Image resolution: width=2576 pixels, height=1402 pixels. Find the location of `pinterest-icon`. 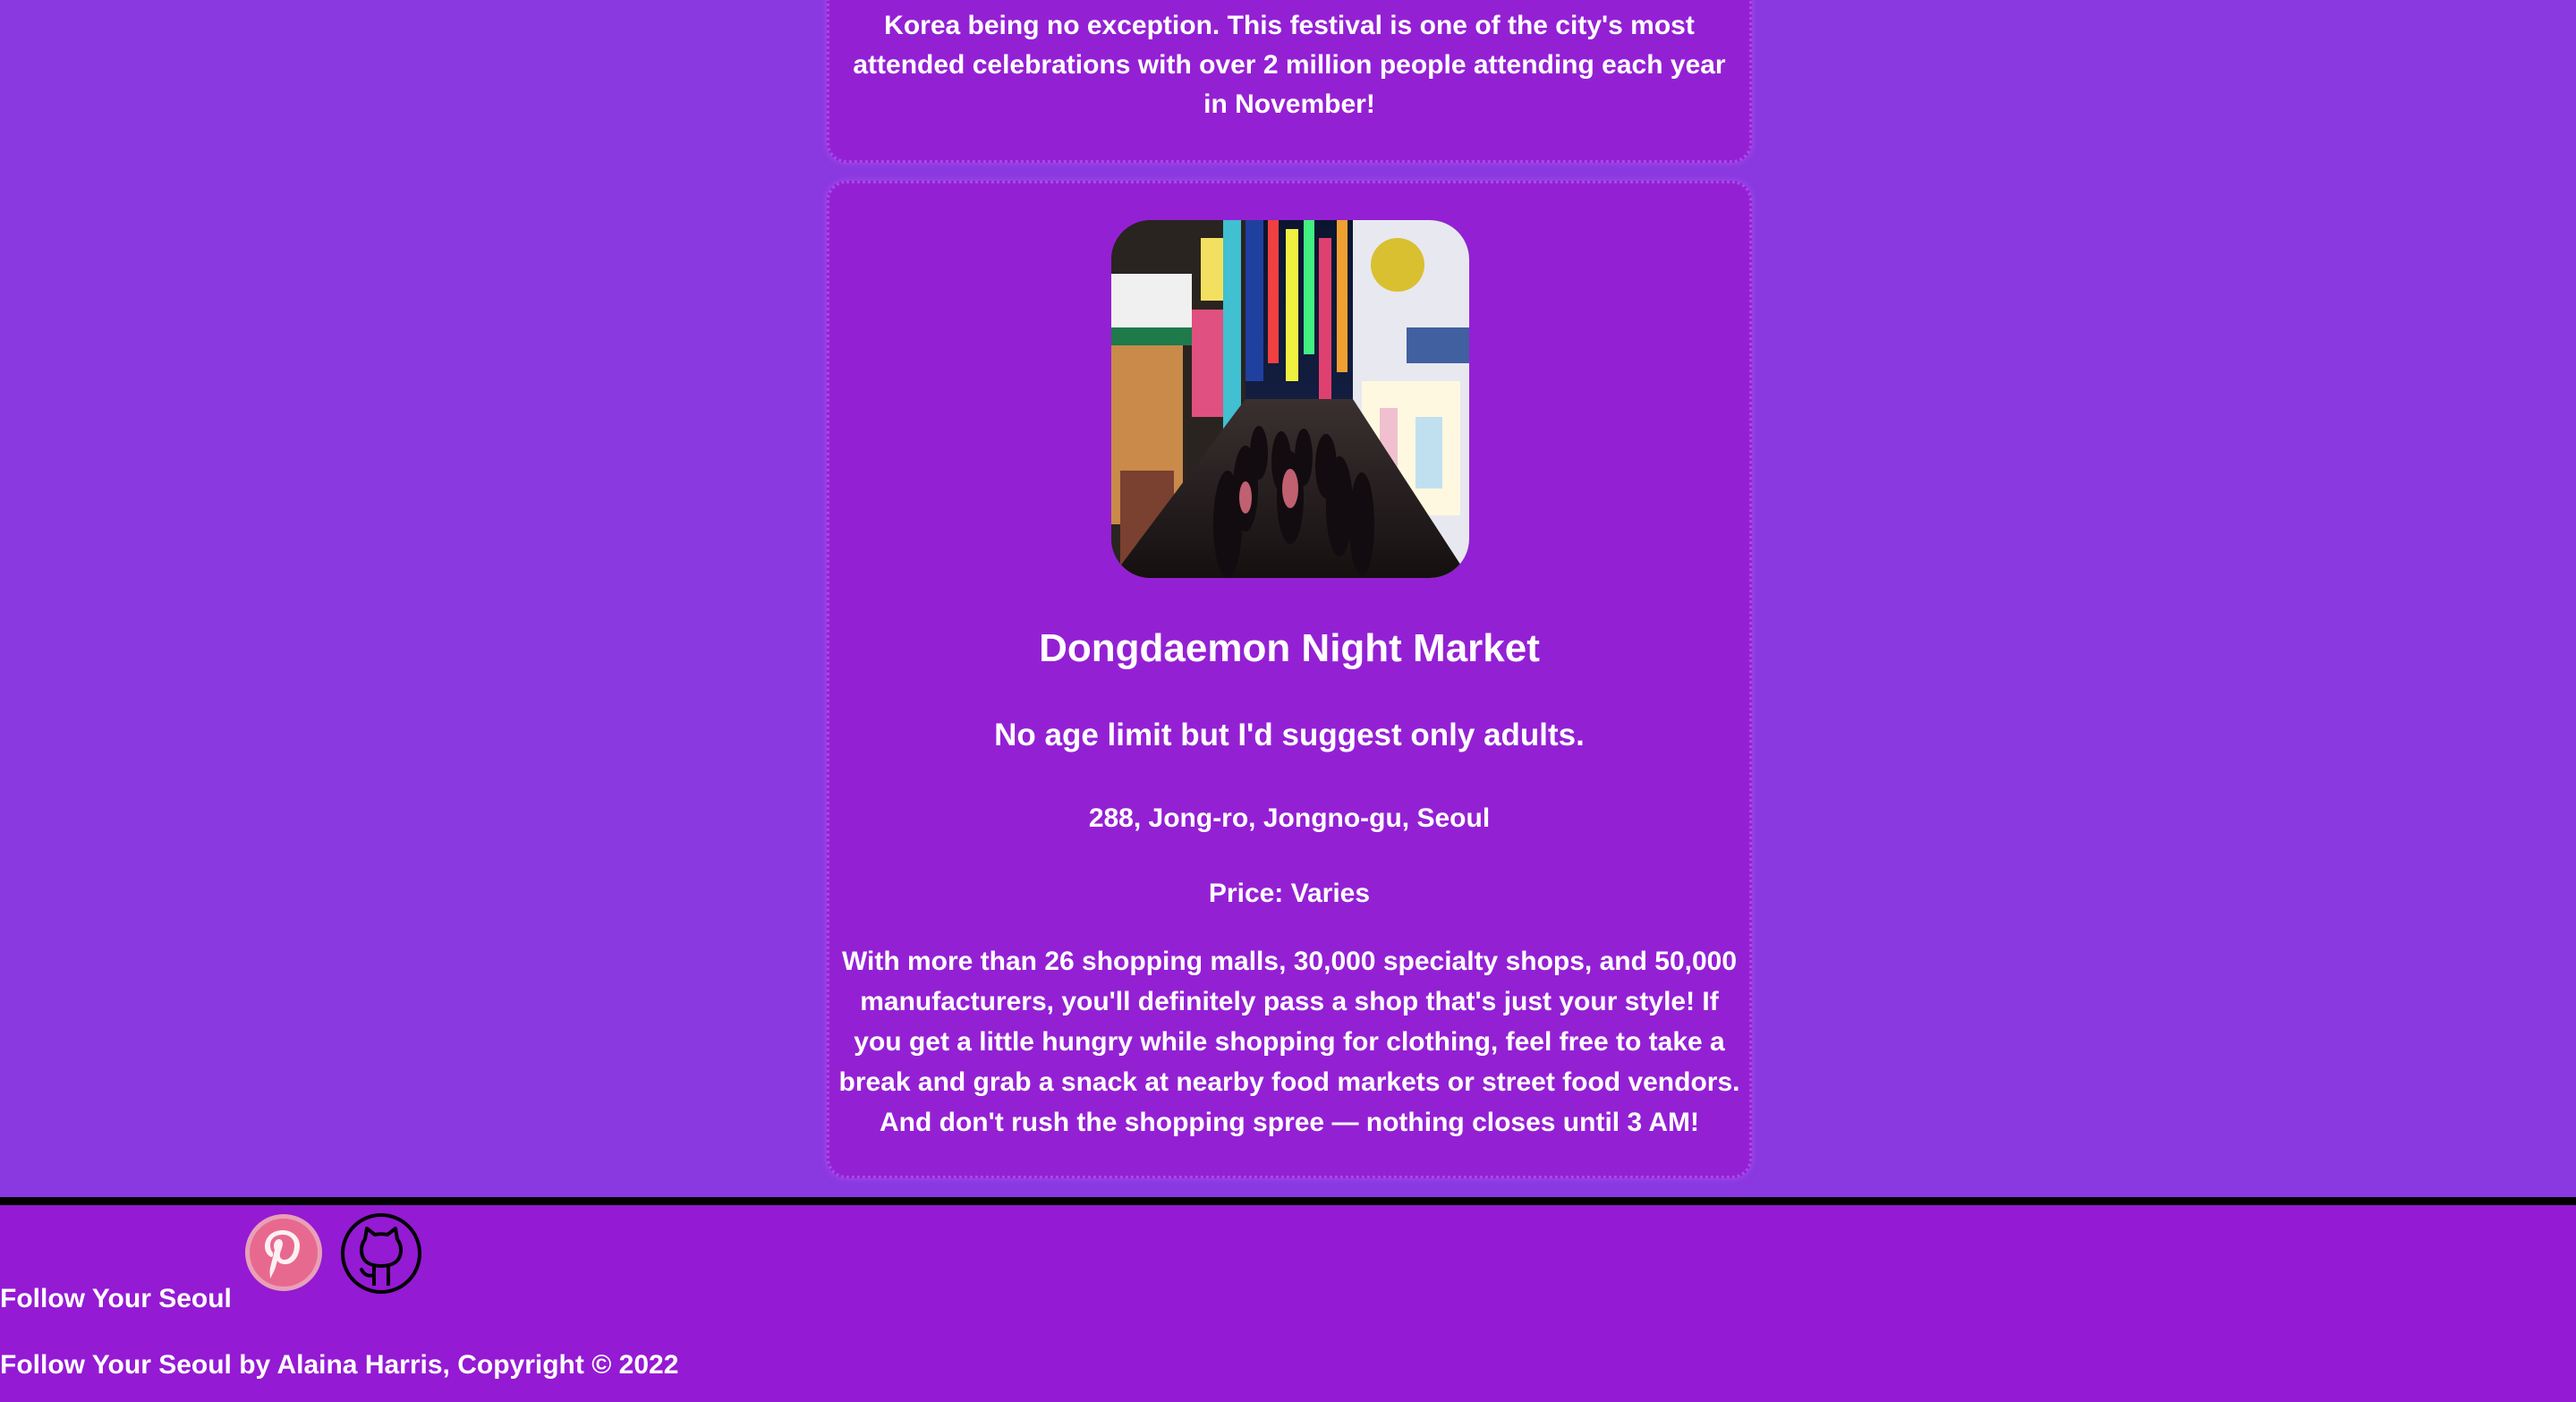

pinterest-icon is located at coordinates (283, 1253).